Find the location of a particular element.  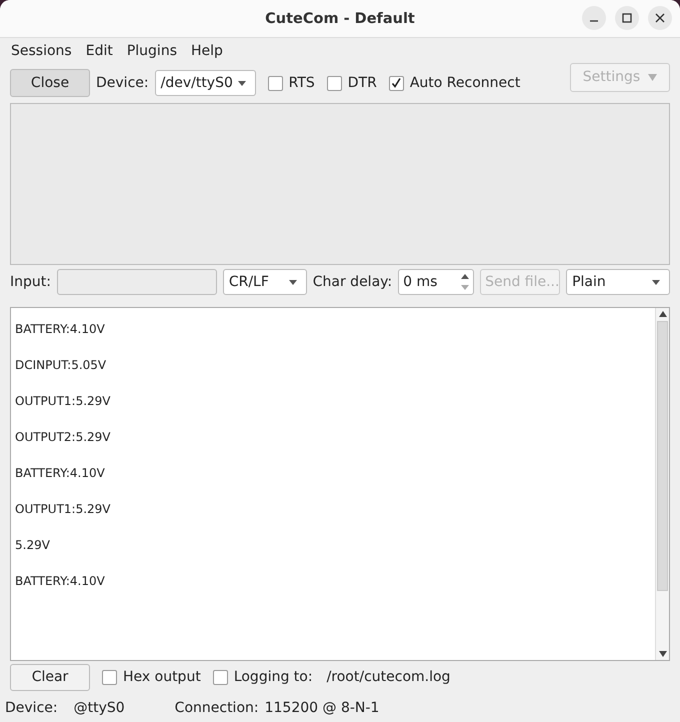

menu-item: Edit is located at coordinates (99, 50).